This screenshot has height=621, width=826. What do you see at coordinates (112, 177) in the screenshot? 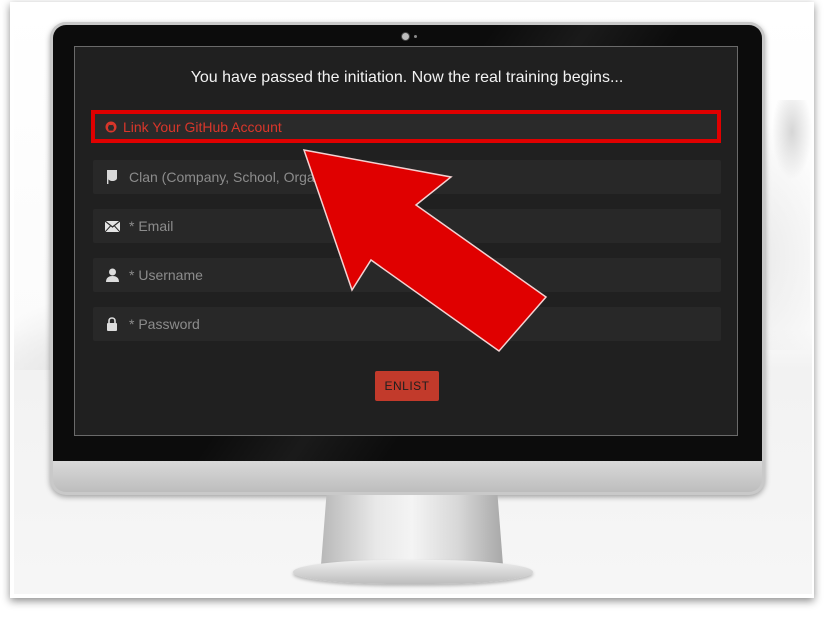
I see `flag-icon` at bounding box center [112, 177].